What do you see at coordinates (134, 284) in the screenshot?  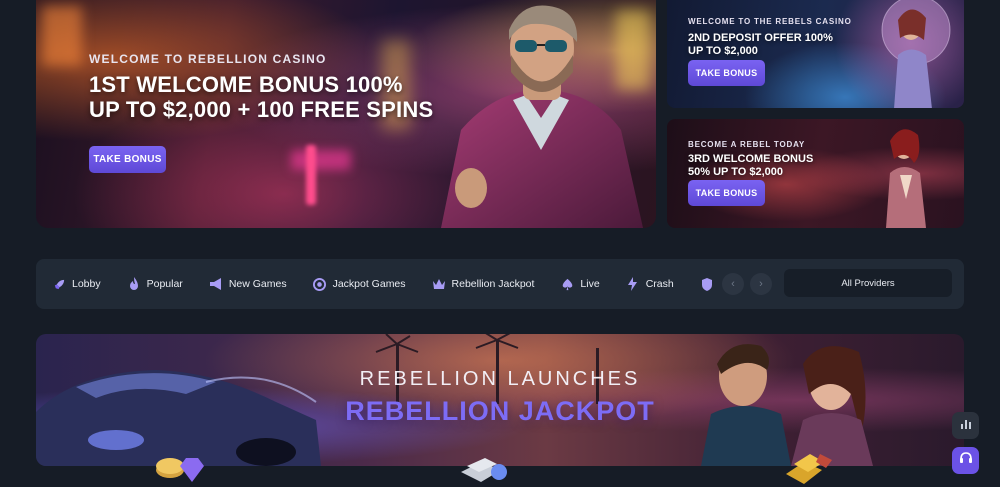 I see `flame-icon` at bounding box center [134, 284].